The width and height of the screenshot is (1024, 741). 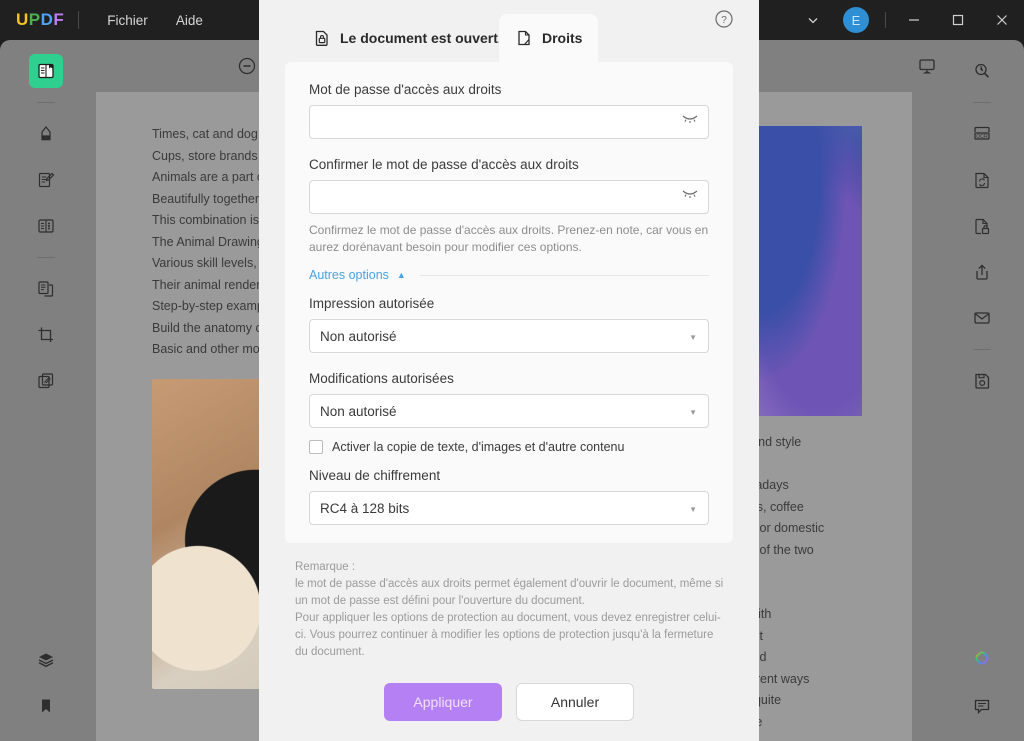 I want to click on tab-droits: Droits, so click(x=549, y=38).